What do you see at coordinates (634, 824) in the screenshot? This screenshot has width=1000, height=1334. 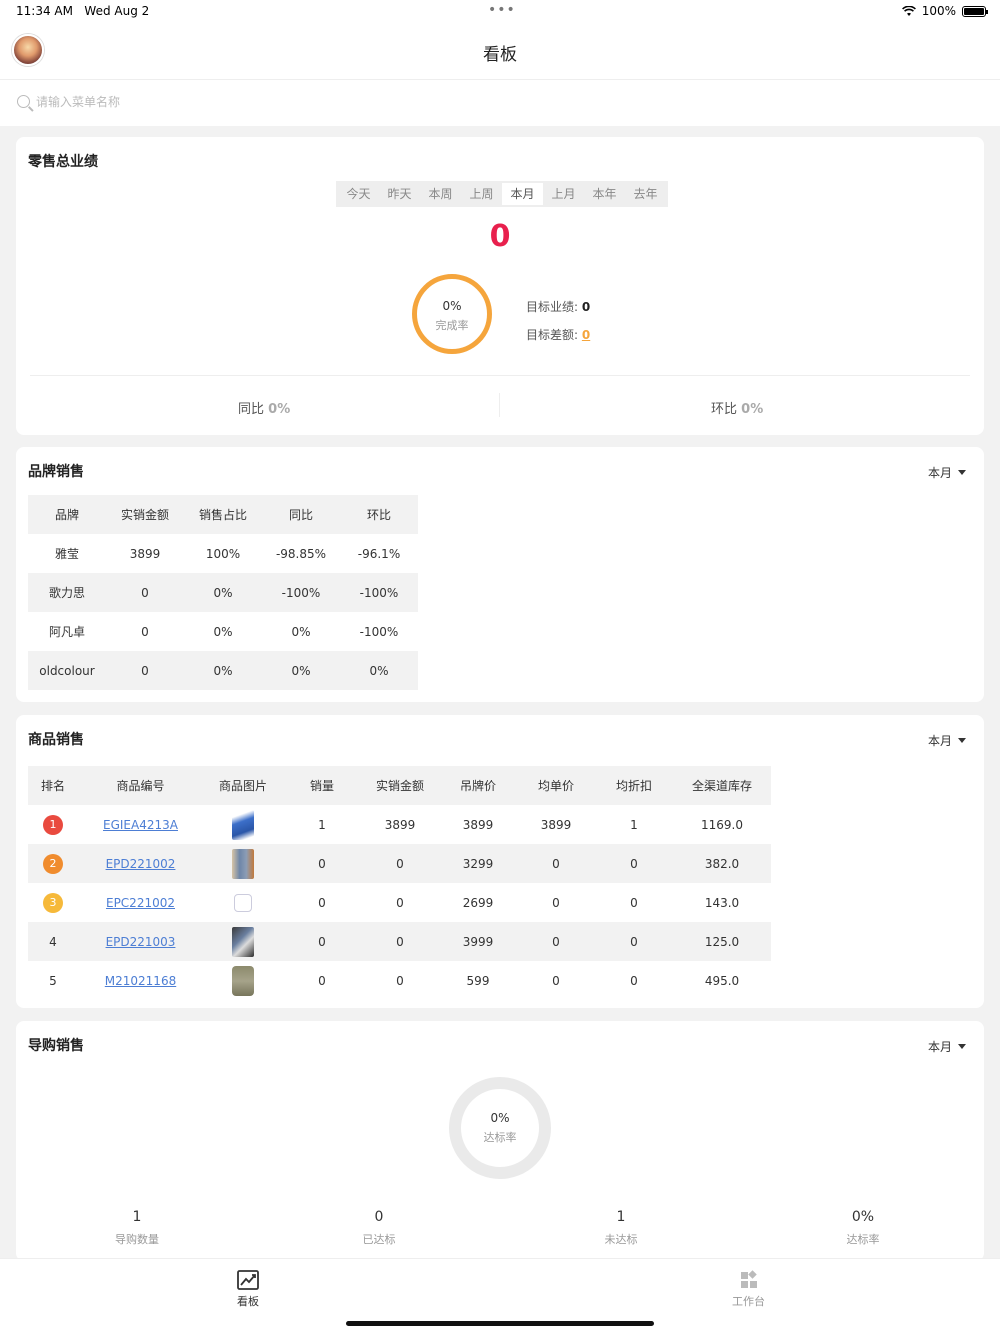 I see `table-cell: 1` at bounding box center [634, 824].